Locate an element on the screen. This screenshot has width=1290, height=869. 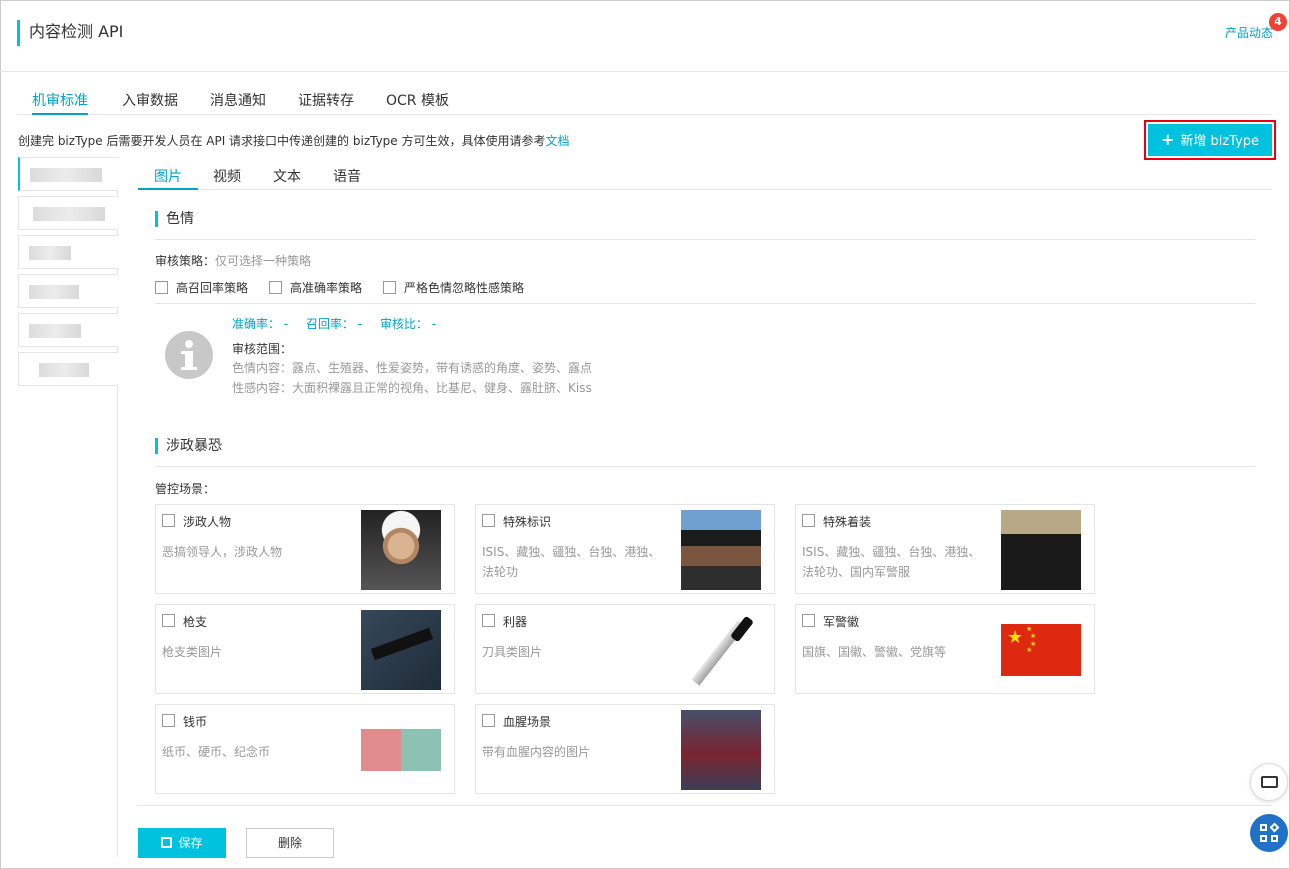
scene-card-emblem: 军警徽 国旗、国徽、警徽、党旗等 ★ ★ ★ ★ ★ is located at coordinates (945, 649).